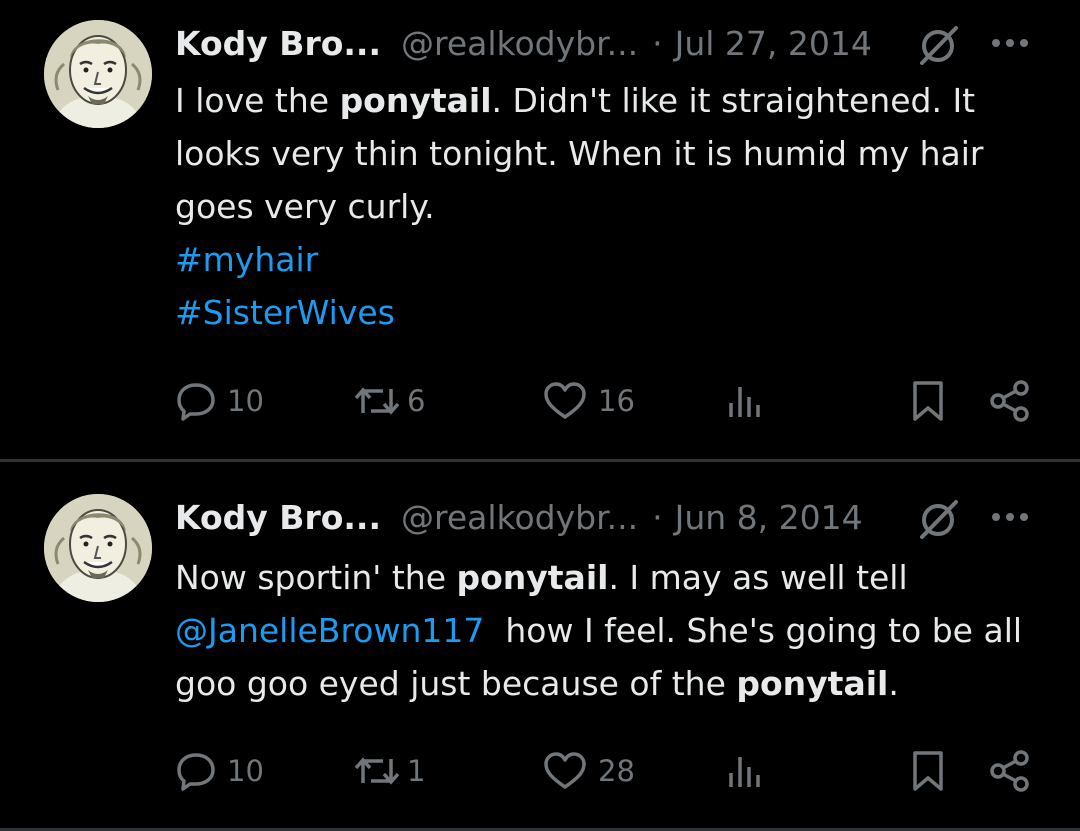 The height and width of the screenshot is (831, 1080). I want to click on text-segment: I love the, so click(257, 100).